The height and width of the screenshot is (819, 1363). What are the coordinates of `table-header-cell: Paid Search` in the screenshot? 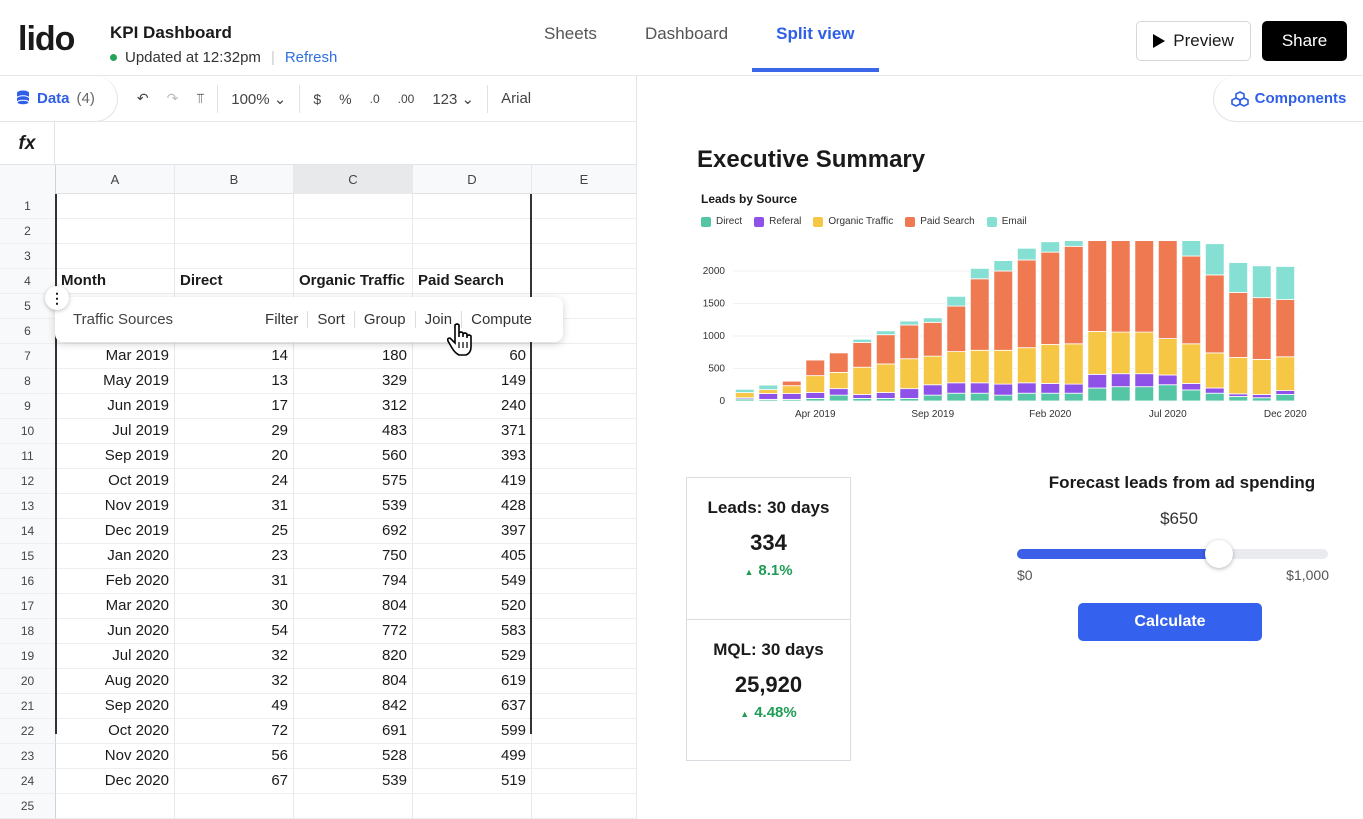 It's located at (472, 281).